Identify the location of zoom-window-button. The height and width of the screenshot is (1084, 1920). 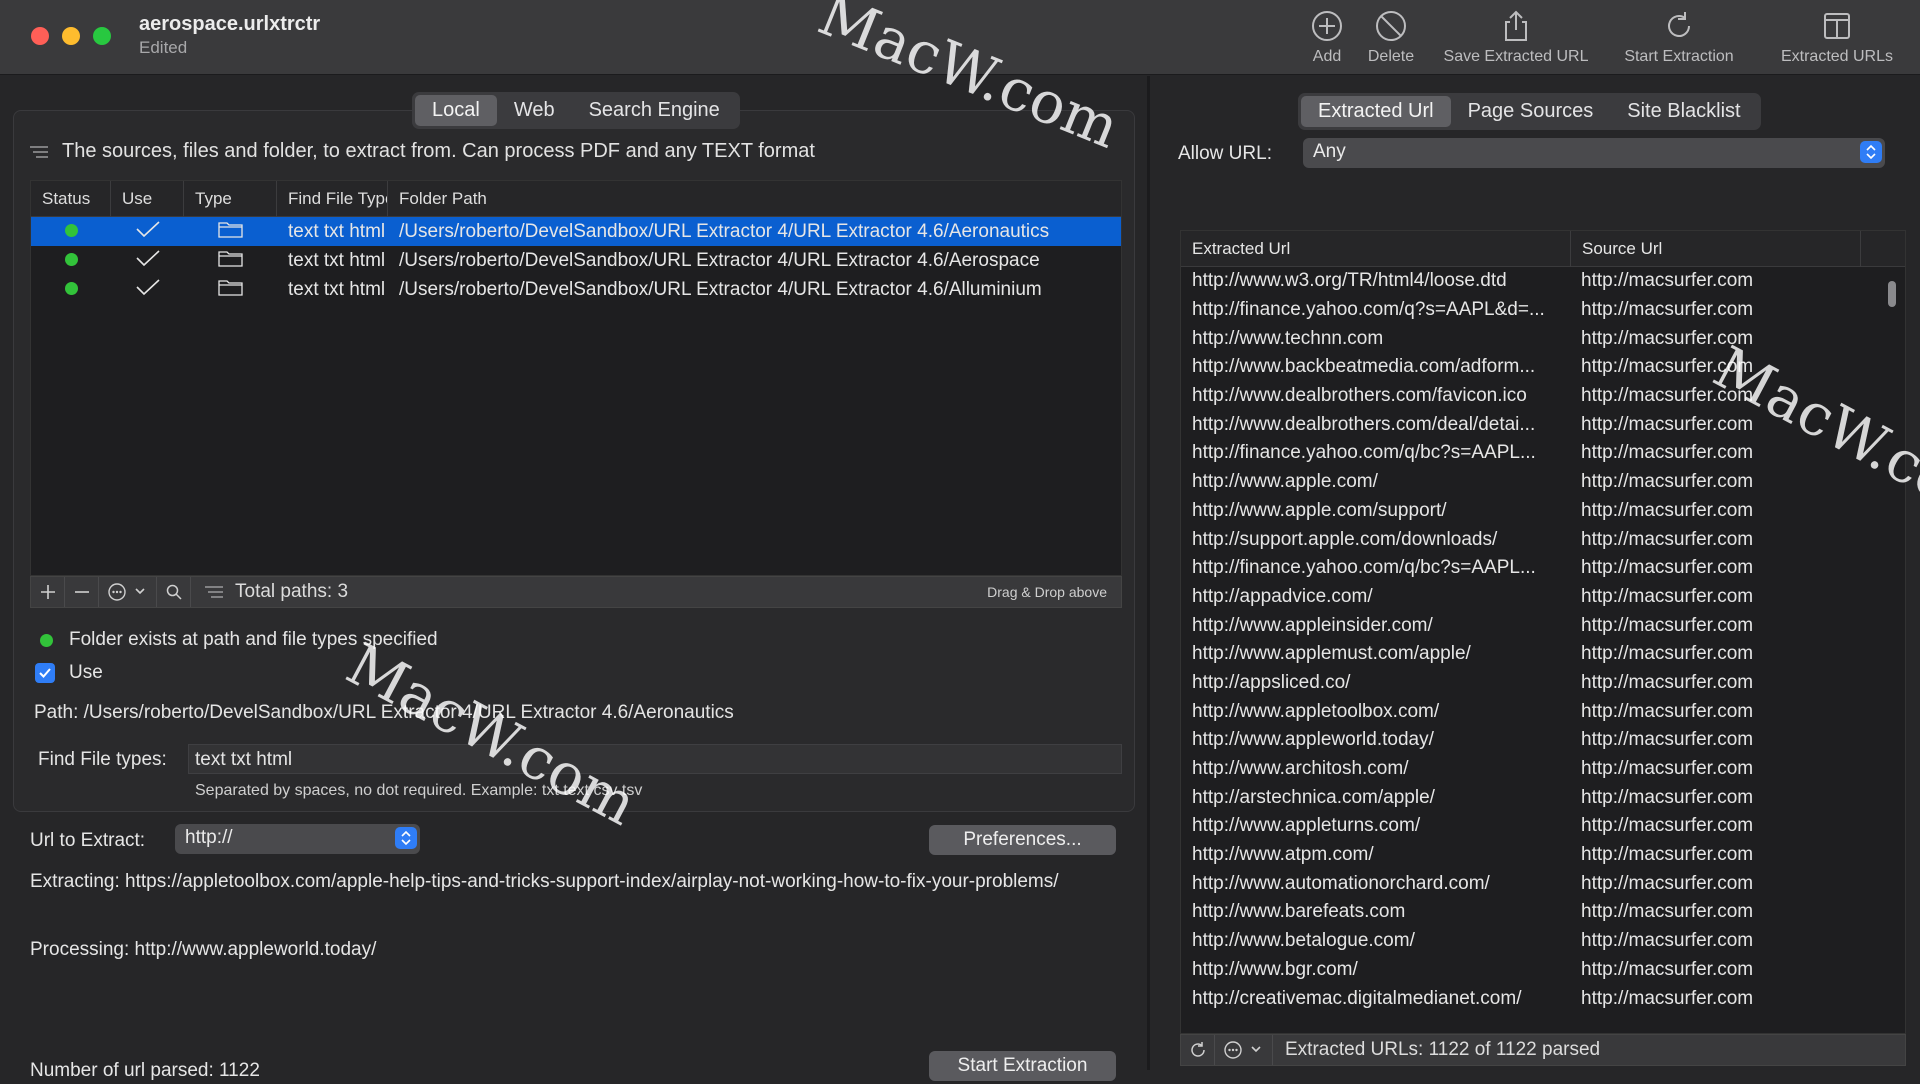
(102, 36).